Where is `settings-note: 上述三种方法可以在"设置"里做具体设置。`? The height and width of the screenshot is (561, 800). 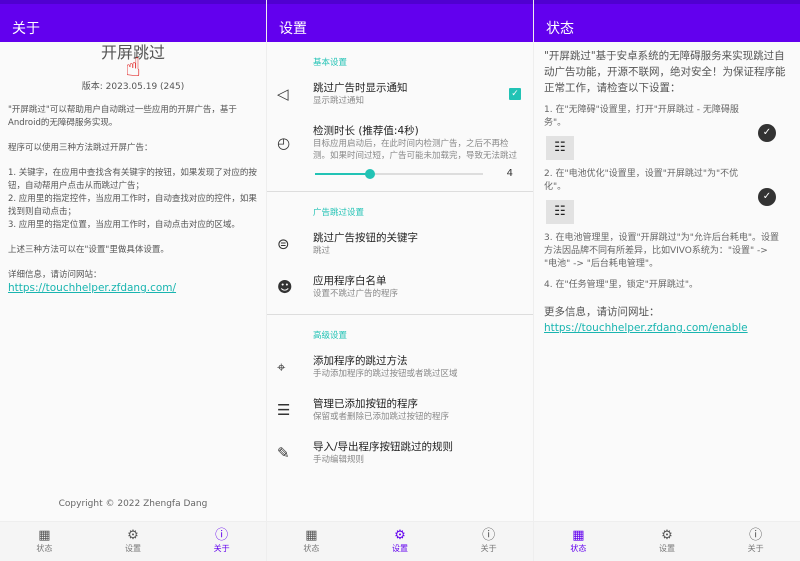 settings-note: 上述三种方法可以在"设置"里做具体设置。 is located at coordinates (88, 250).